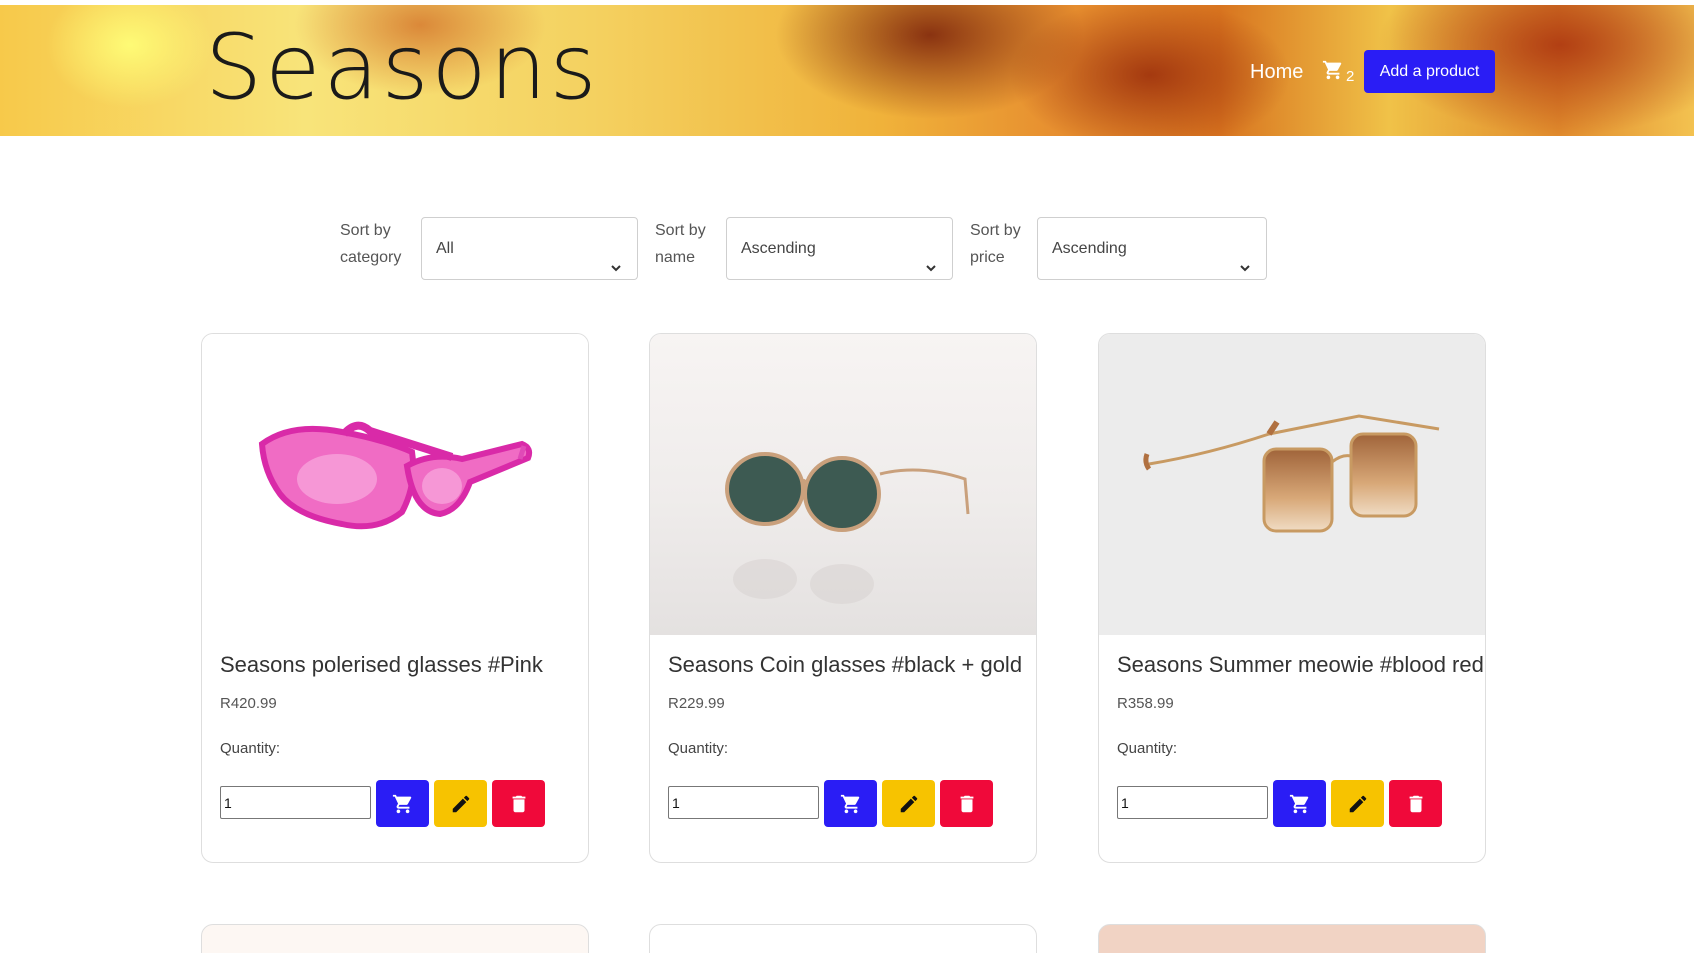 The image size is (1694, 953). I want to click on nav-home-link: Home, so click(1276, 72).